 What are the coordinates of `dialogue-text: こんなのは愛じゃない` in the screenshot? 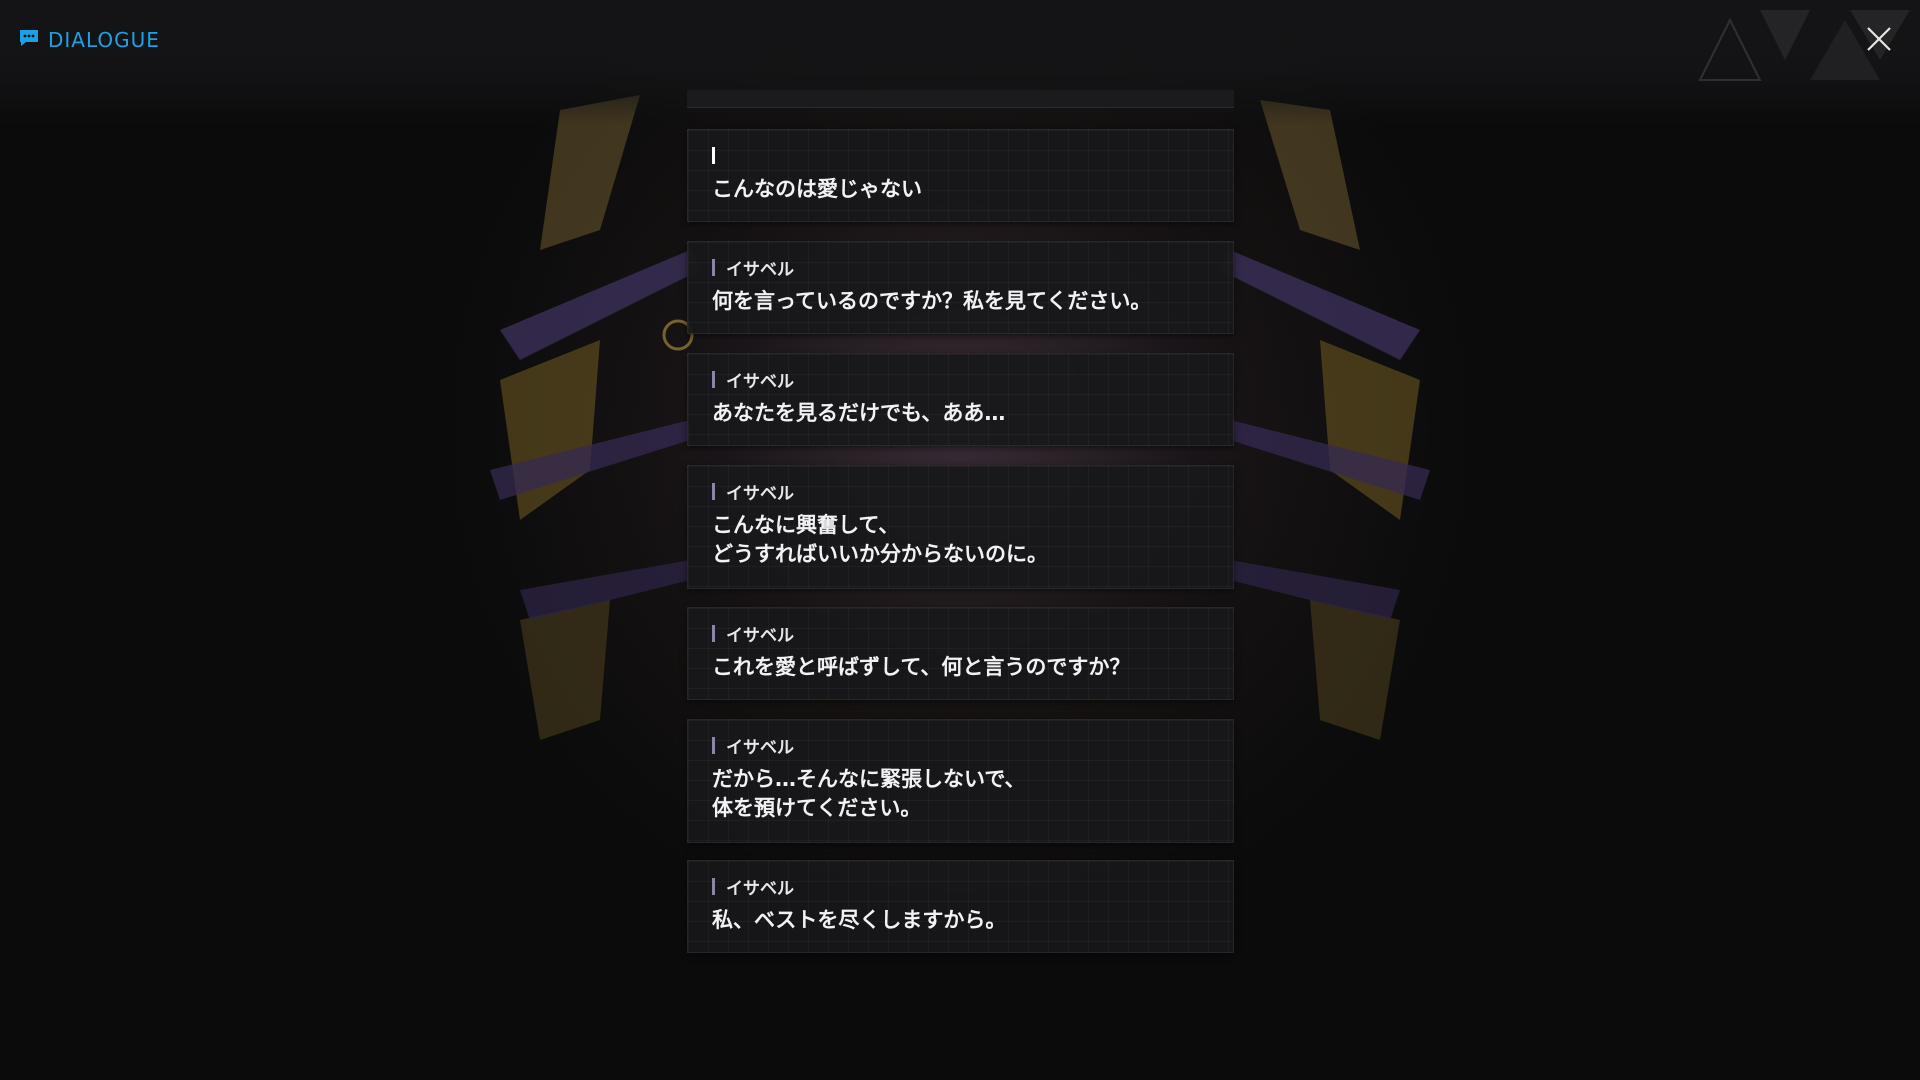 It's located at (817, 189).